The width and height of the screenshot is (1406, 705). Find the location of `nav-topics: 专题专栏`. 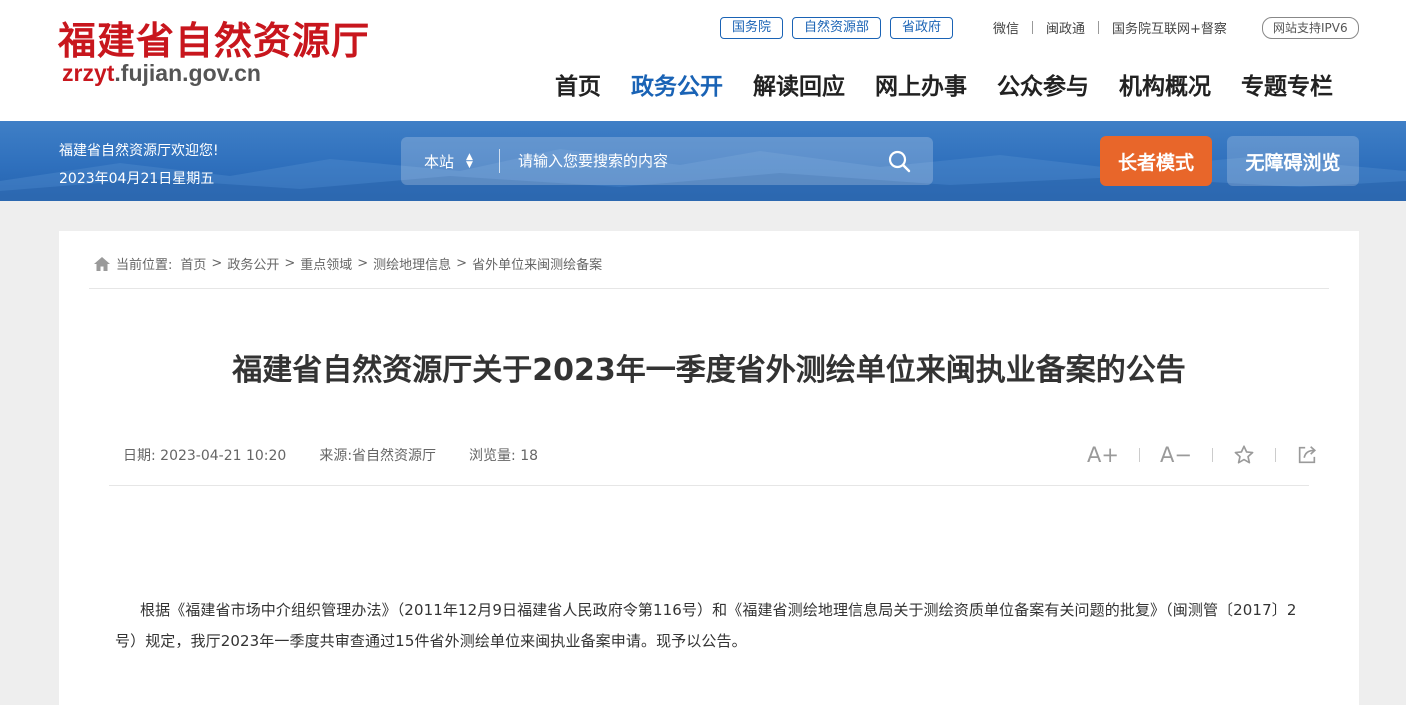

nav-topics: 专题专栏 is located at coordinates (1287, 84).